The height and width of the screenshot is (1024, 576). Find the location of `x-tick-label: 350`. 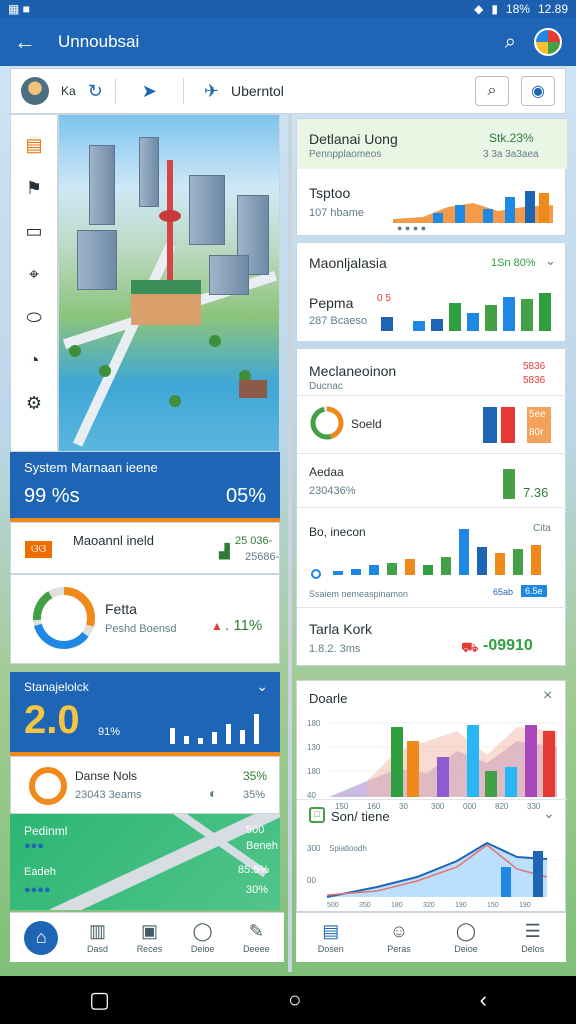

x-tick-label: 350 is located at coordinates (365, 905).